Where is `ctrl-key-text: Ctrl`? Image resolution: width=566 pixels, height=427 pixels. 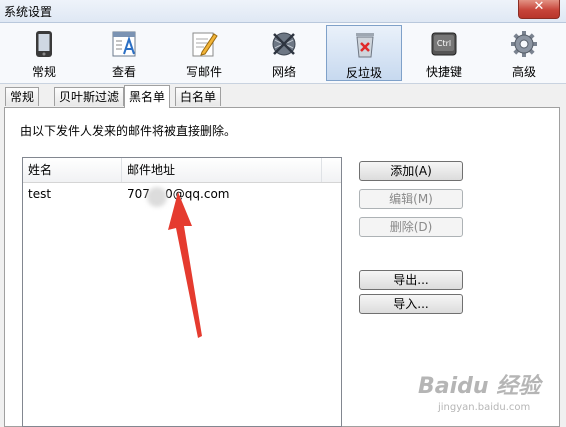 ctrl-key-text: Ctrl is located at coordinates (444, 43).